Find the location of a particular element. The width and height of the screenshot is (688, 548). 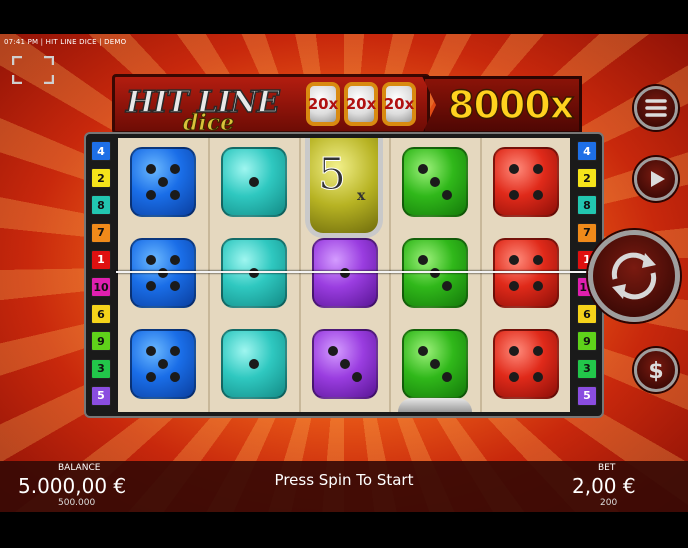

line-number-badge: 1 is located at coordinates (101, 259).